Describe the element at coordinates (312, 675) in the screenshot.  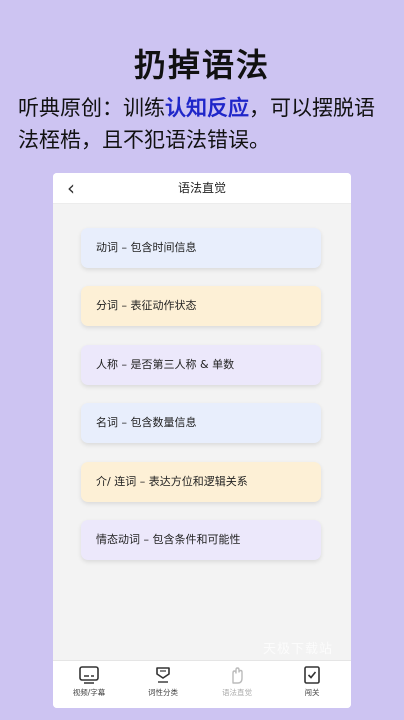
I see `checklist-icon` at that location.